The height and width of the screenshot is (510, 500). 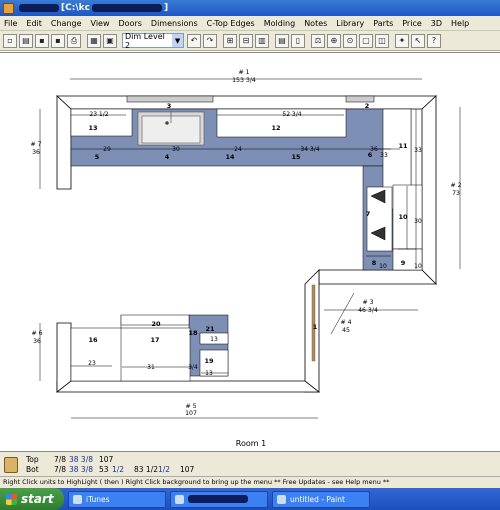 What do you see at coordinates (367, 106) in the screenshot?
I see `label-2: 2` at bounding box center [367, 106].